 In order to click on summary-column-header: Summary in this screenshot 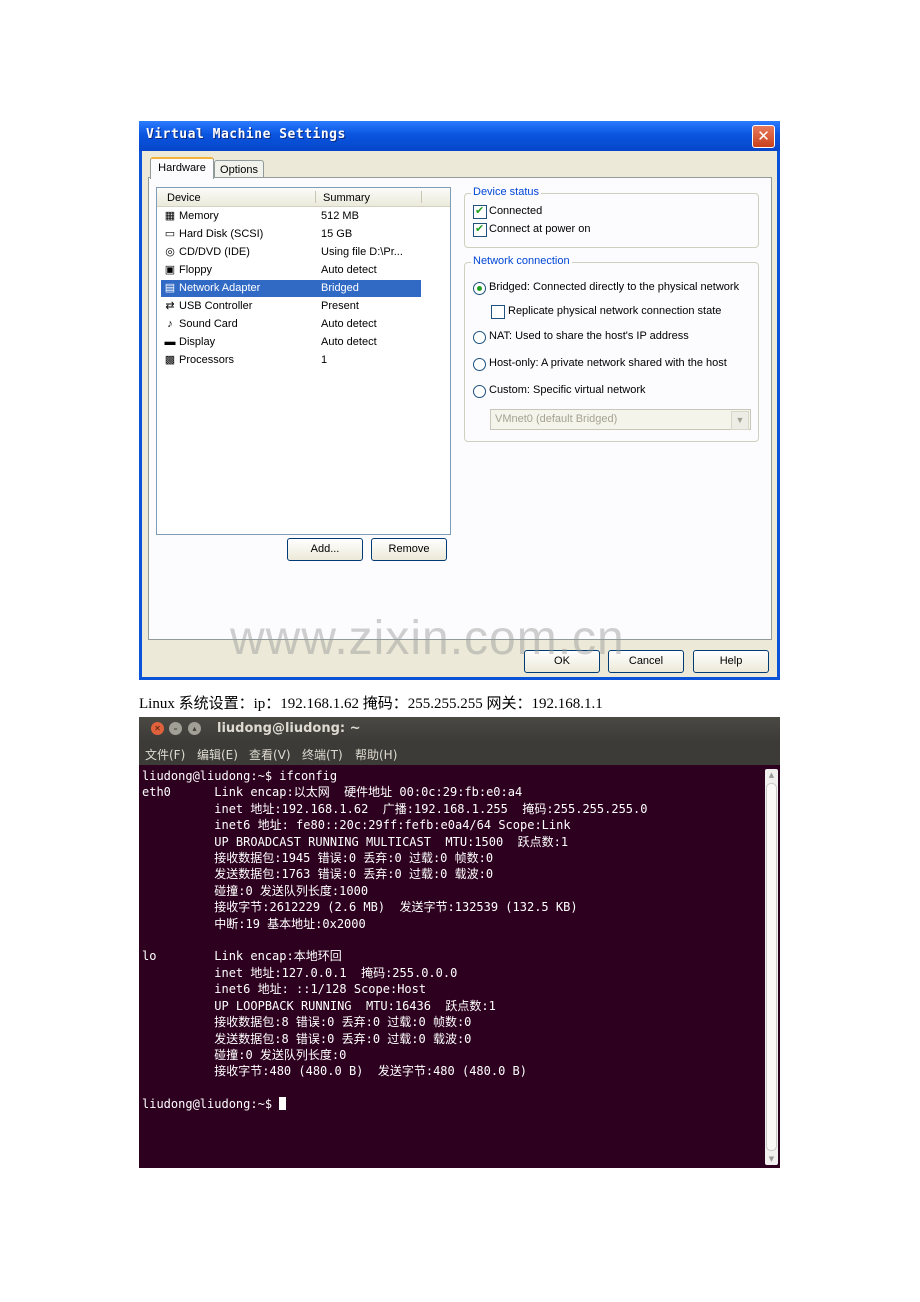, I will do `click(346, 198)`.